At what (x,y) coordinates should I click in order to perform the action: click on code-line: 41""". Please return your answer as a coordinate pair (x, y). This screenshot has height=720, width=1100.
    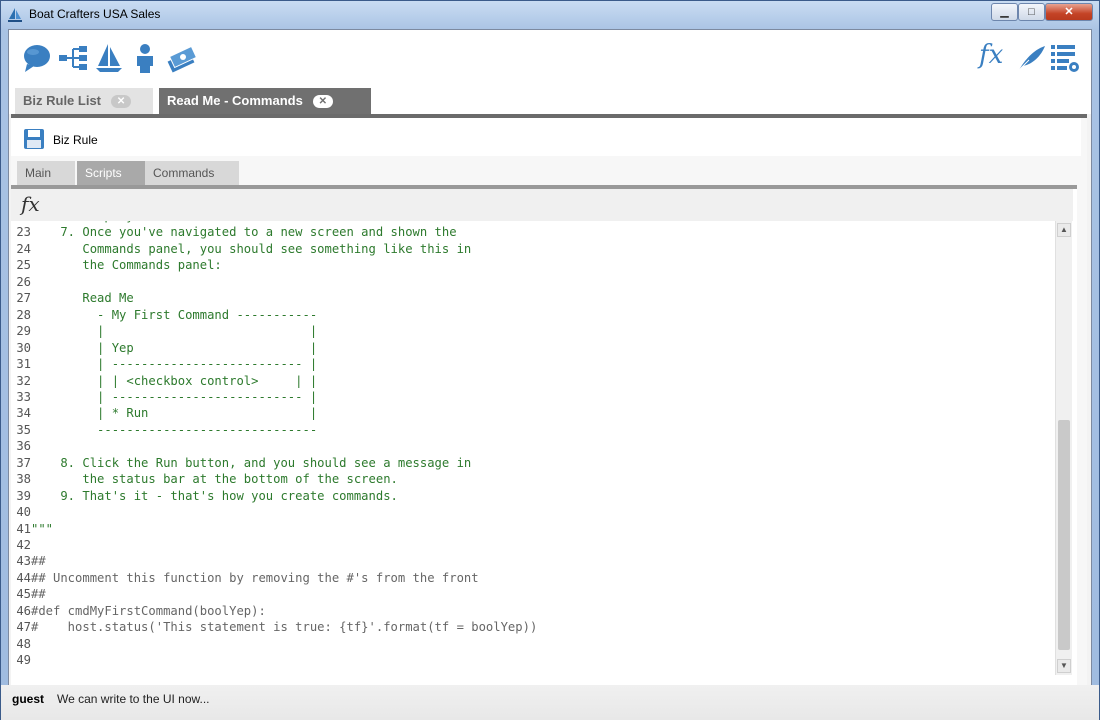
    Looking at the image, I should click on (32, 529).